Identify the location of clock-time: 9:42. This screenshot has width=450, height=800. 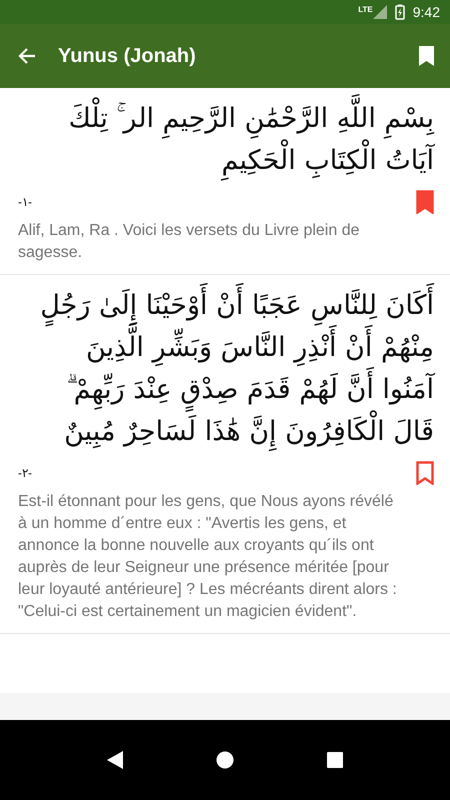
(426, 12).